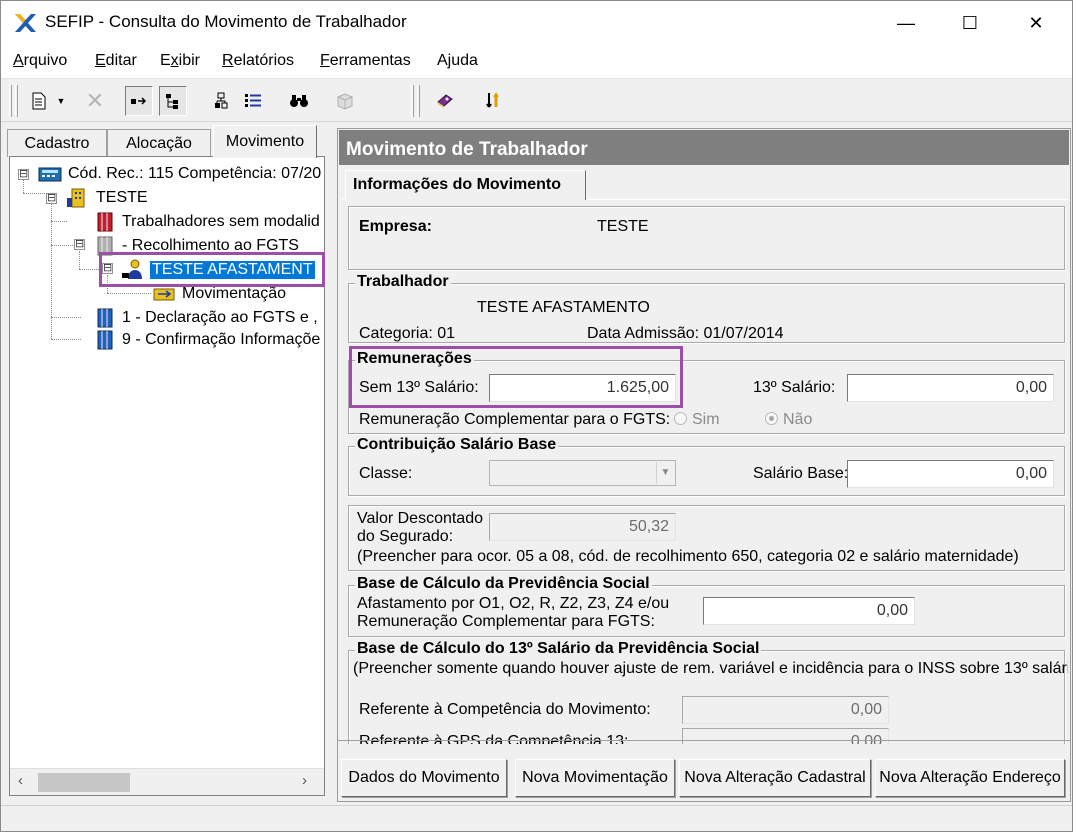  Describe the element at coordinates (503, 584) in the screenshot. I see `base-previdencia-title: Base de Cálculo da Previdência Social` at that location.